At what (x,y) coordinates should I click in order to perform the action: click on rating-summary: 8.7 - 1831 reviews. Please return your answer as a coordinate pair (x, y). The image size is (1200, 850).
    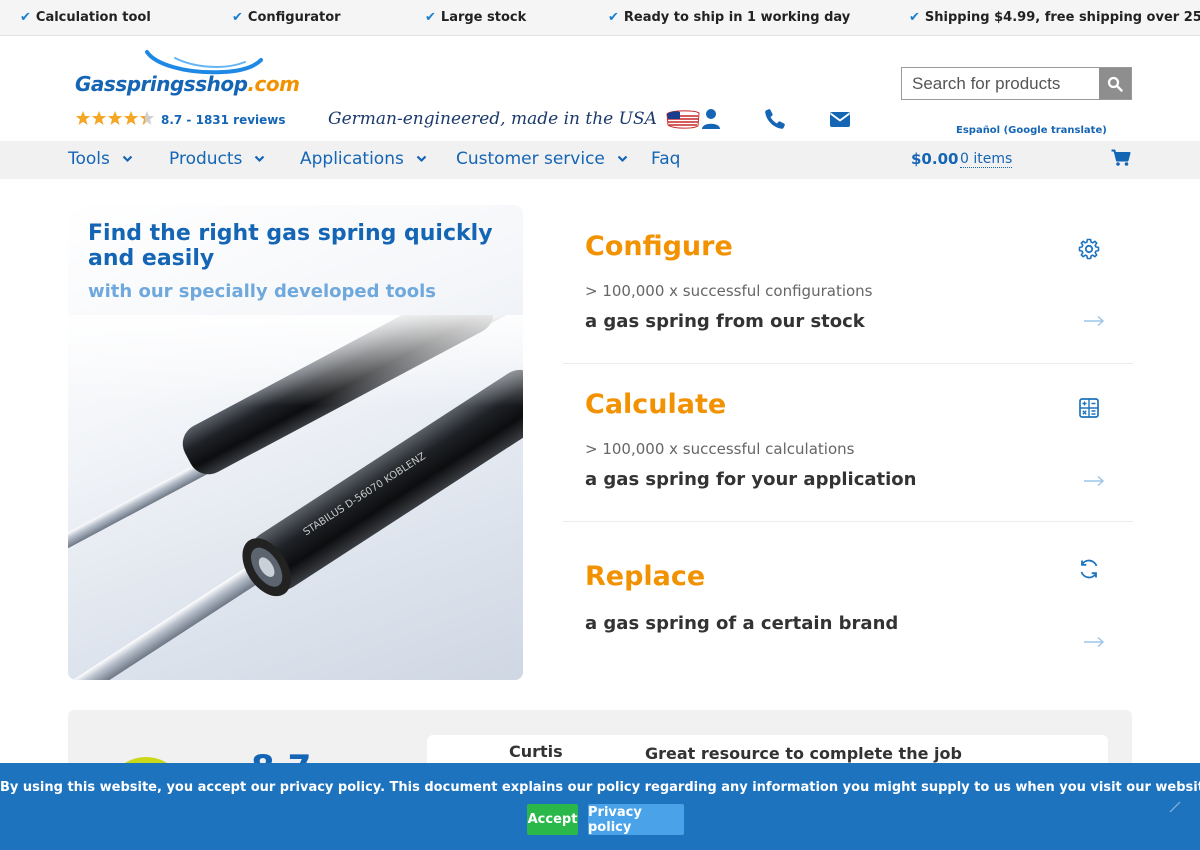
    Looking at the image, I should click on (180, 120).